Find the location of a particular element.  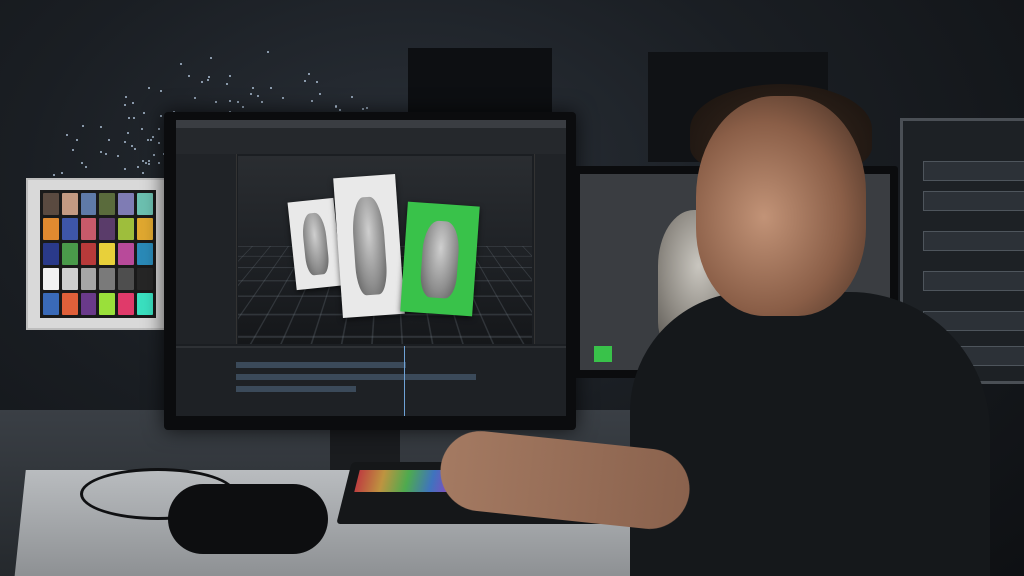

project-panel is located at coordinates (206, 249).